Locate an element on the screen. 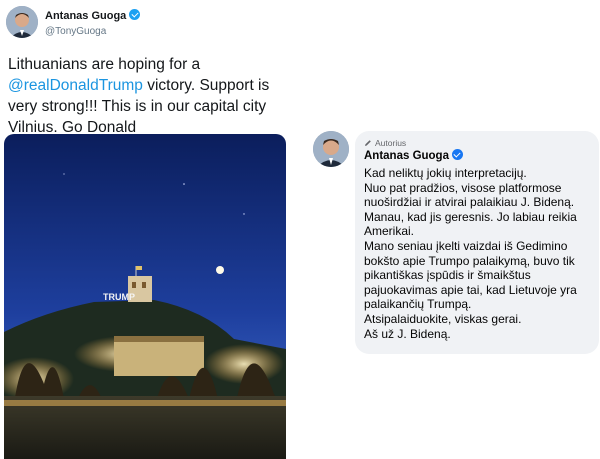 The width and height of the screenshot is (600, 459). tweet-text-part: Lithuanians are hoping for a is located at coordinates (104, 64).